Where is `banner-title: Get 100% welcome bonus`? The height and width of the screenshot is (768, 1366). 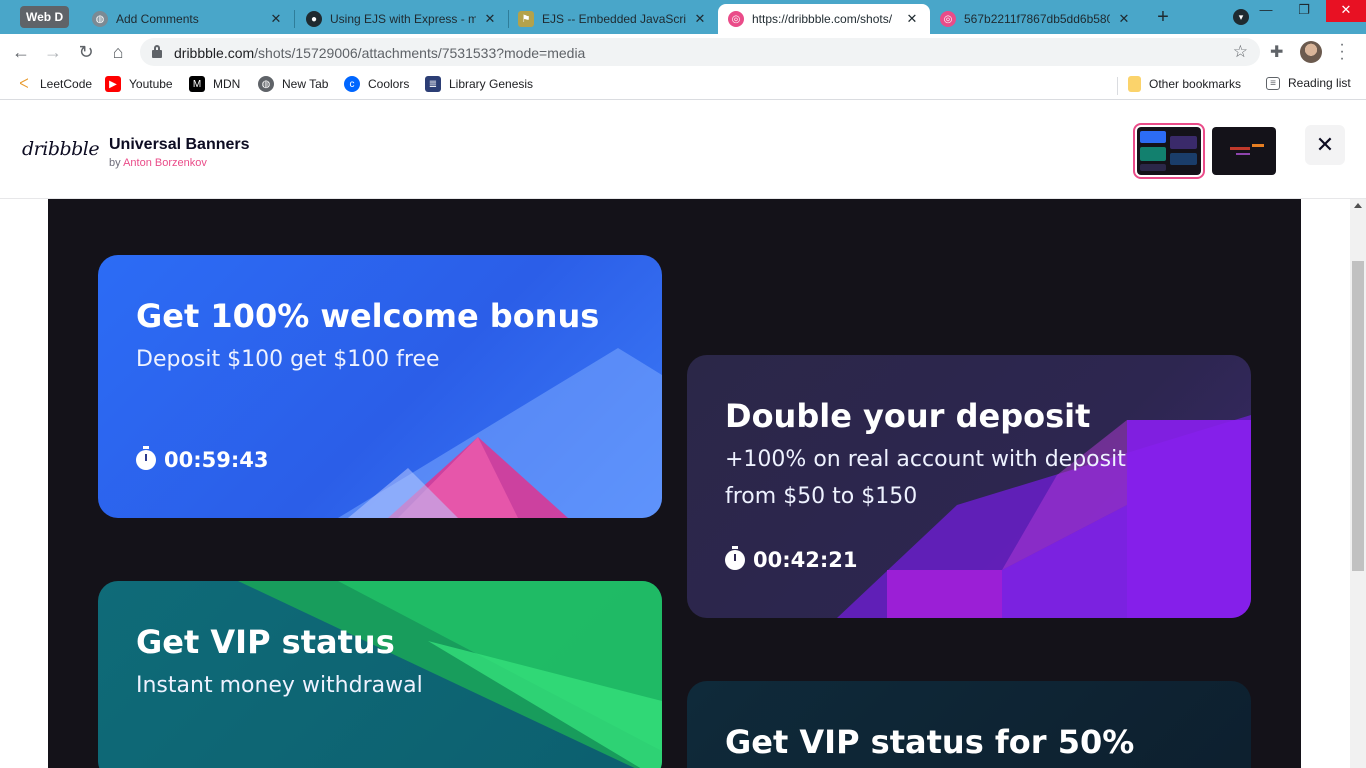 banner-title: Get 100% welcome bonus is located at coordinates (368, 316).